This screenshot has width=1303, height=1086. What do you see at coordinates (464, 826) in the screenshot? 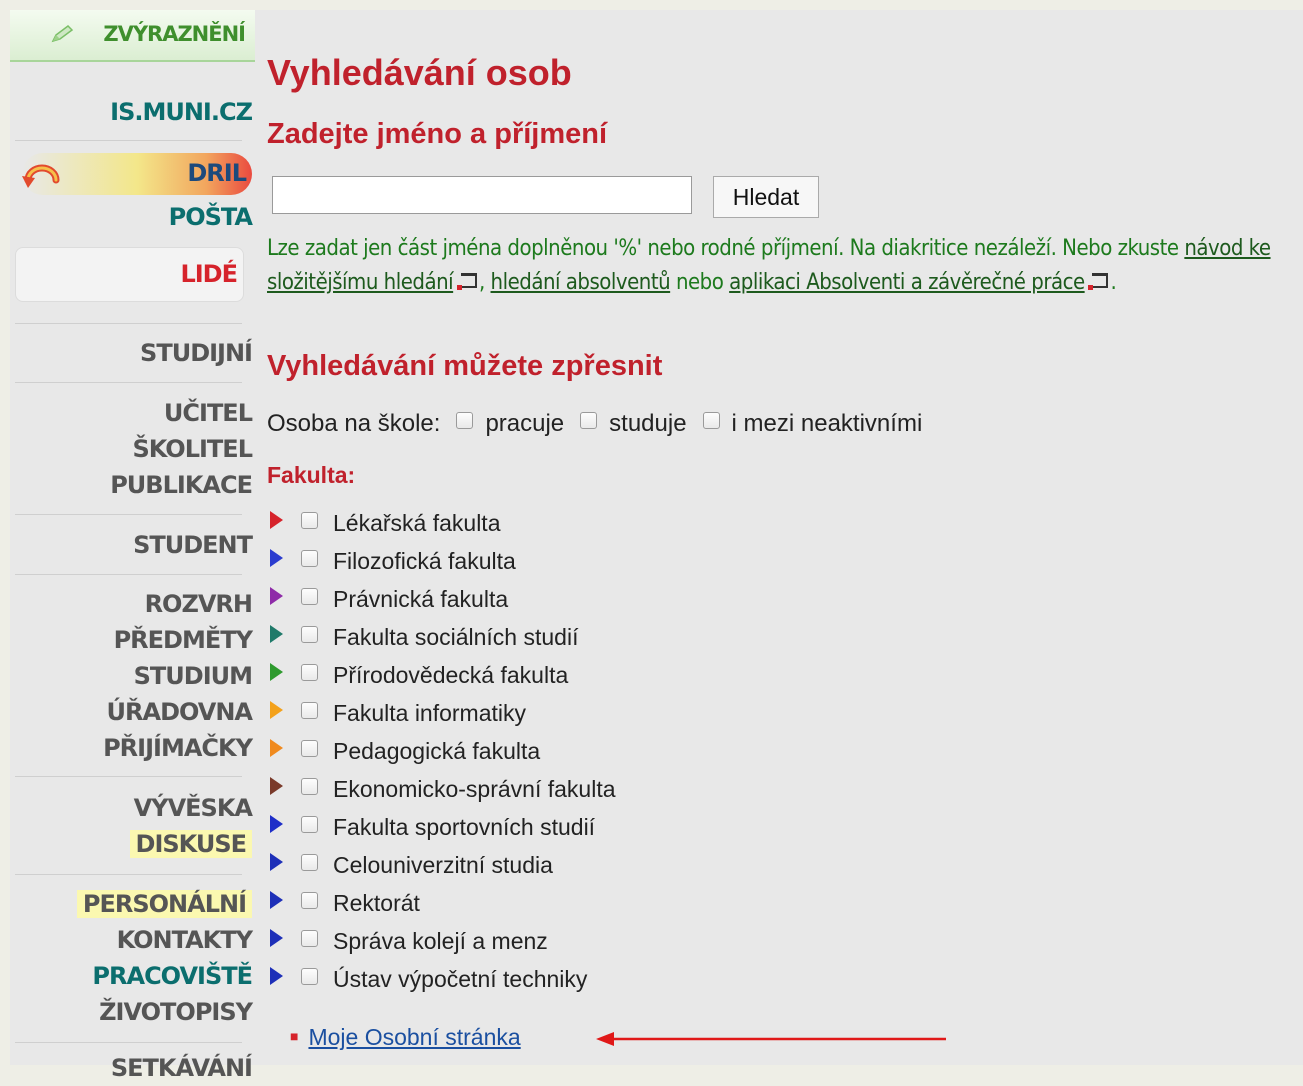
I see `faculty-name: Fakulta sportovních studií` at bounding box center [464, 826].